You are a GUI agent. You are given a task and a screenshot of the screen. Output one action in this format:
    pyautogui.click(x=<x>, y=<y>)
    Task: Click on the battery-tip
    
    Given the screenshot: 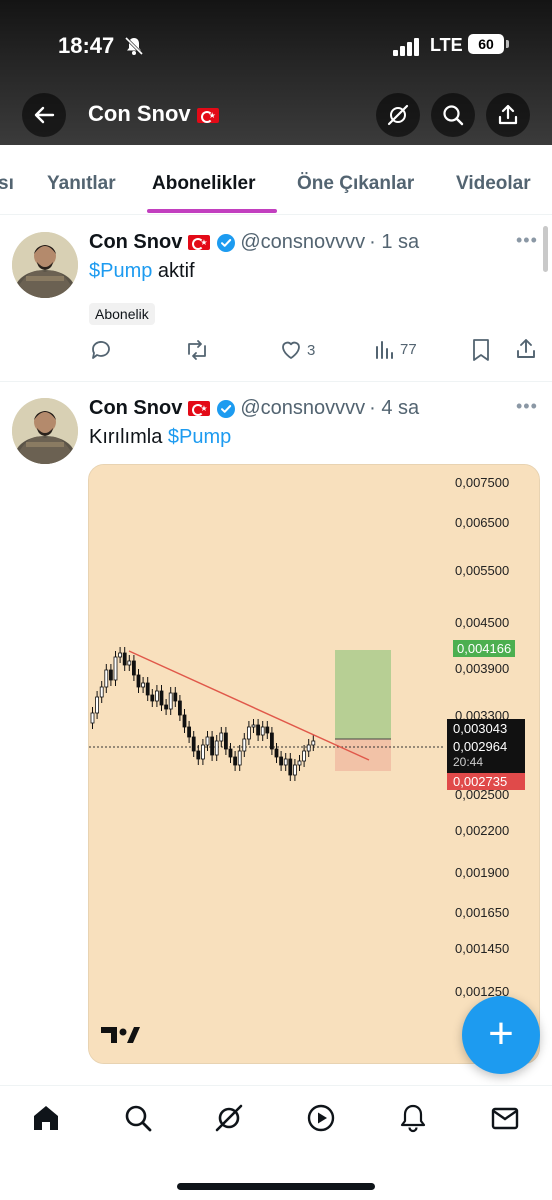 What is the action you would take?
    pyautogui.click(x=507, y=44)
    